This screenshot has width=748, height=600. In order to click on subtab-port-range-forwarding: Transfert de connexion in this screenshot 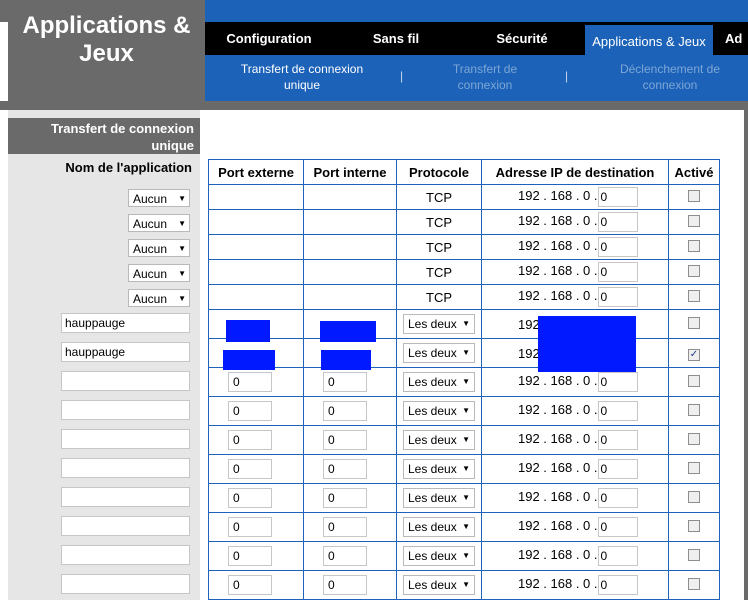, I will do `click(485, 77)`.